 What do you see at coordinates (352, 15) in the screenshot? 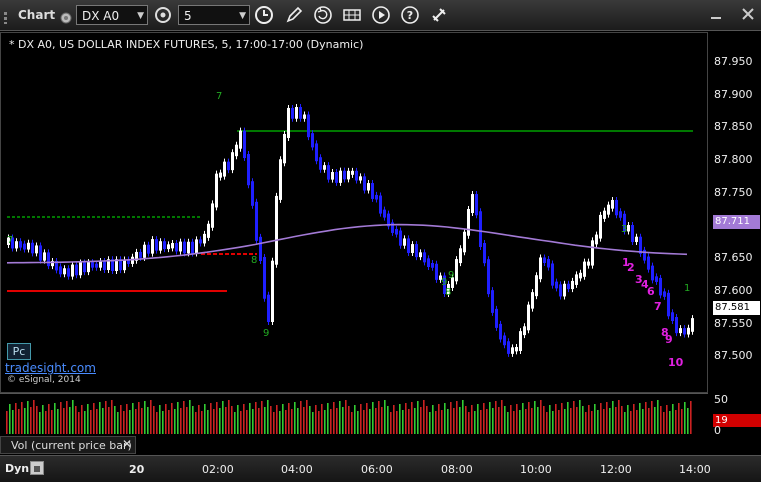
I see `grid-icon` at bounding box center [352, 15].